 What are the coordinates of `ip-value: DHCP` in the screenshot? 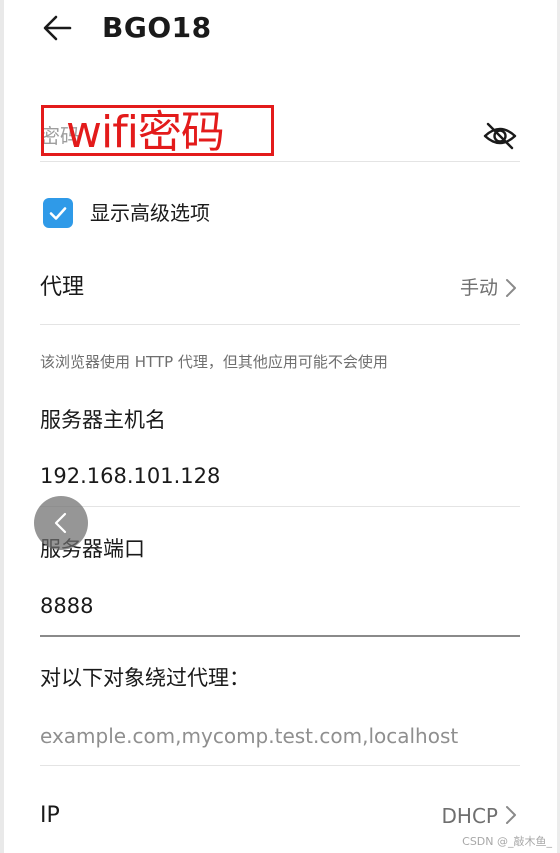 It's located at (469, 816).